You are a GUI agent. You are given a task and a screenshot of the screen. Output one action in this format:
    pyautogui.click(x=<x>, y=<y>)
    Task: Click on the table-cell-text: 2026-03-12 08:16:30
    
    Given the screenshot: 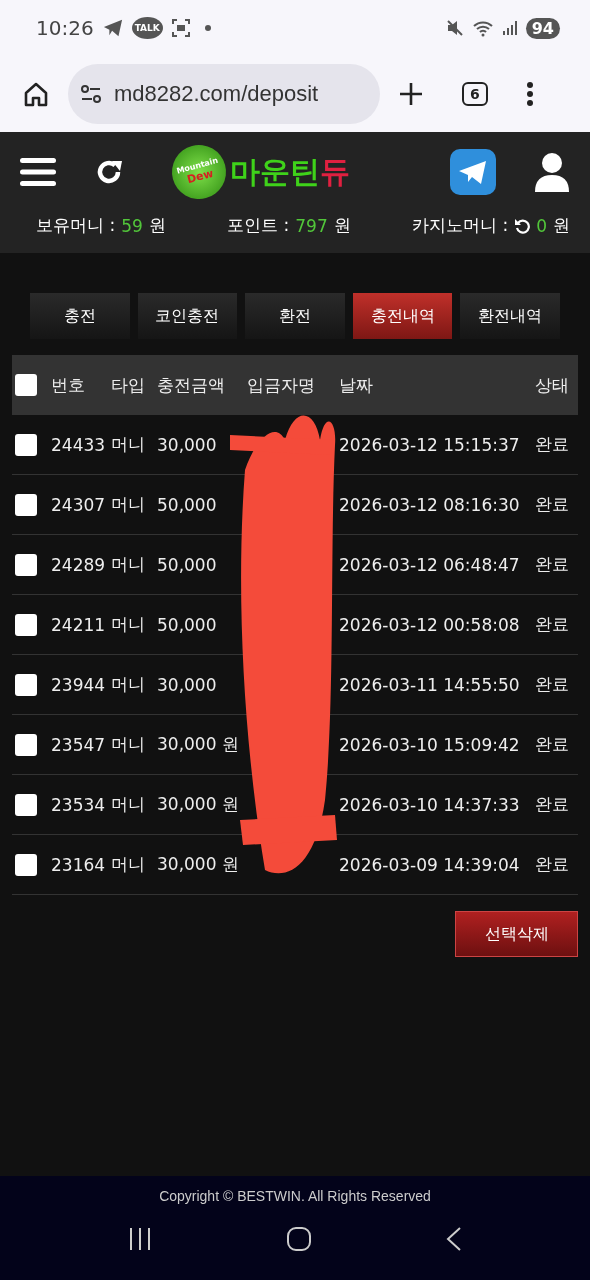 What is the action you would take?
    pyautogui.click(x=430, y=504)
    